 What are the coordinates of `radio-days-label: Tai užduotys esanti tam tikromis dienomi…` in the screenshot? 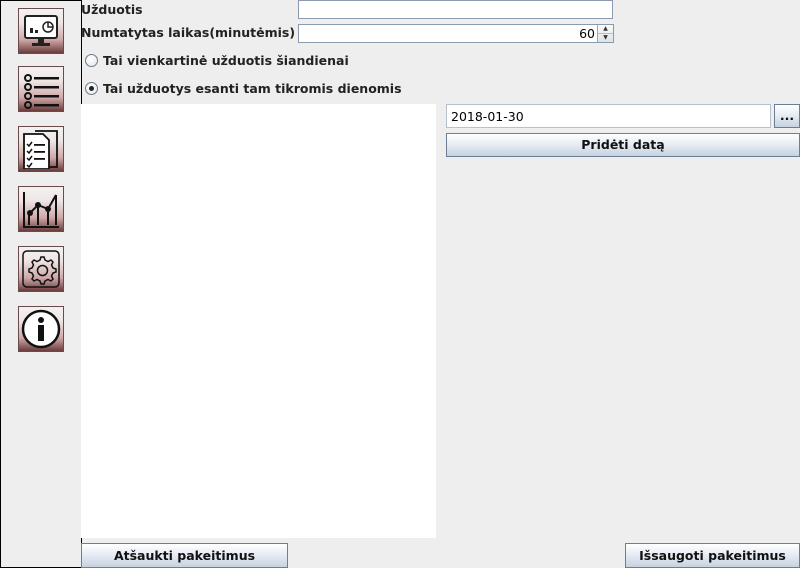 It's located at (252, 88).